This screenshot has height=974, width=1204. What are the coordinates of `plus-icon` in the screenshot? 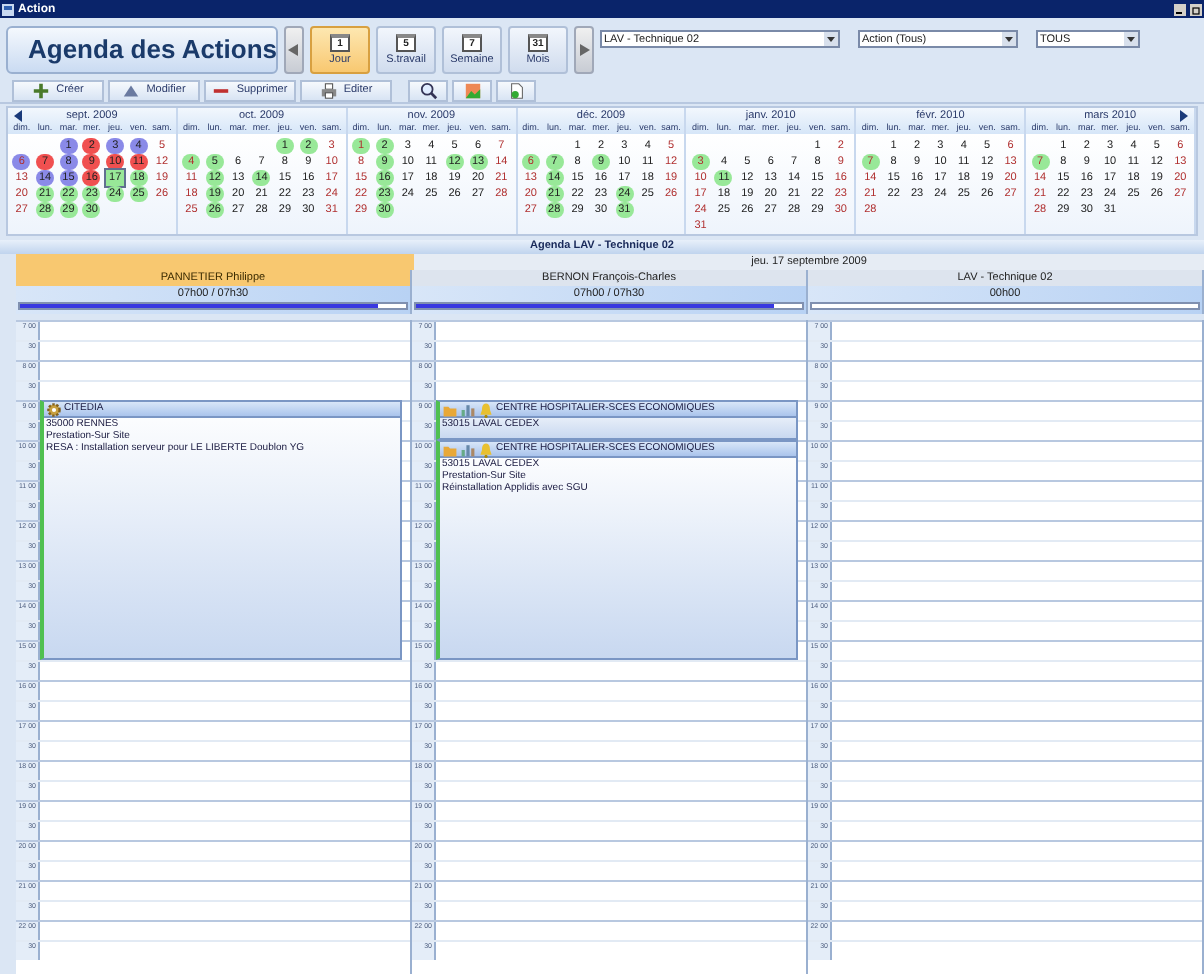 It's located at (41, 90).